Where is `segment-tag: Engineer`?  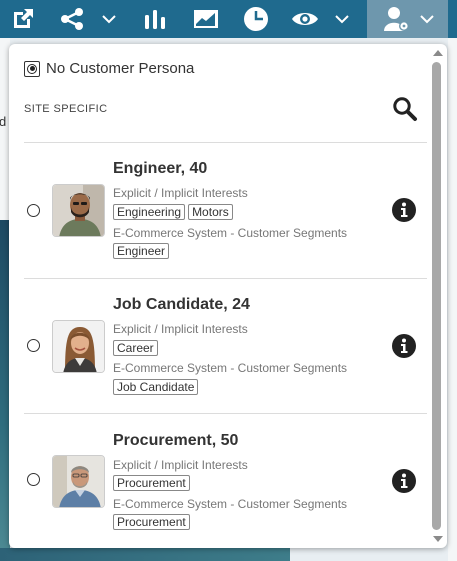 segment-tag: Engineer is located at coordinates (141, 251).